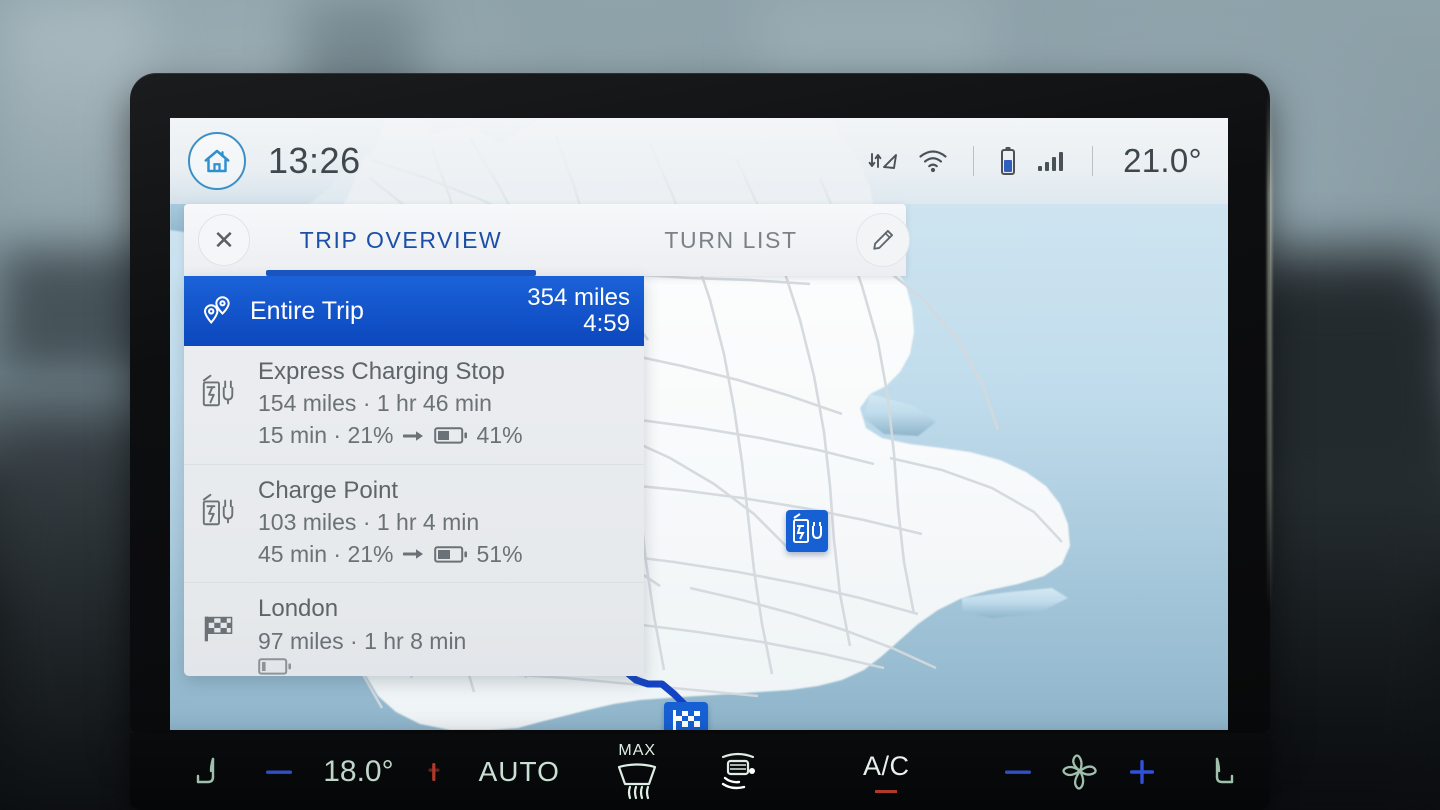  I want to click on entire-trip-values: 354 miles 4:59, so click(578, 311).